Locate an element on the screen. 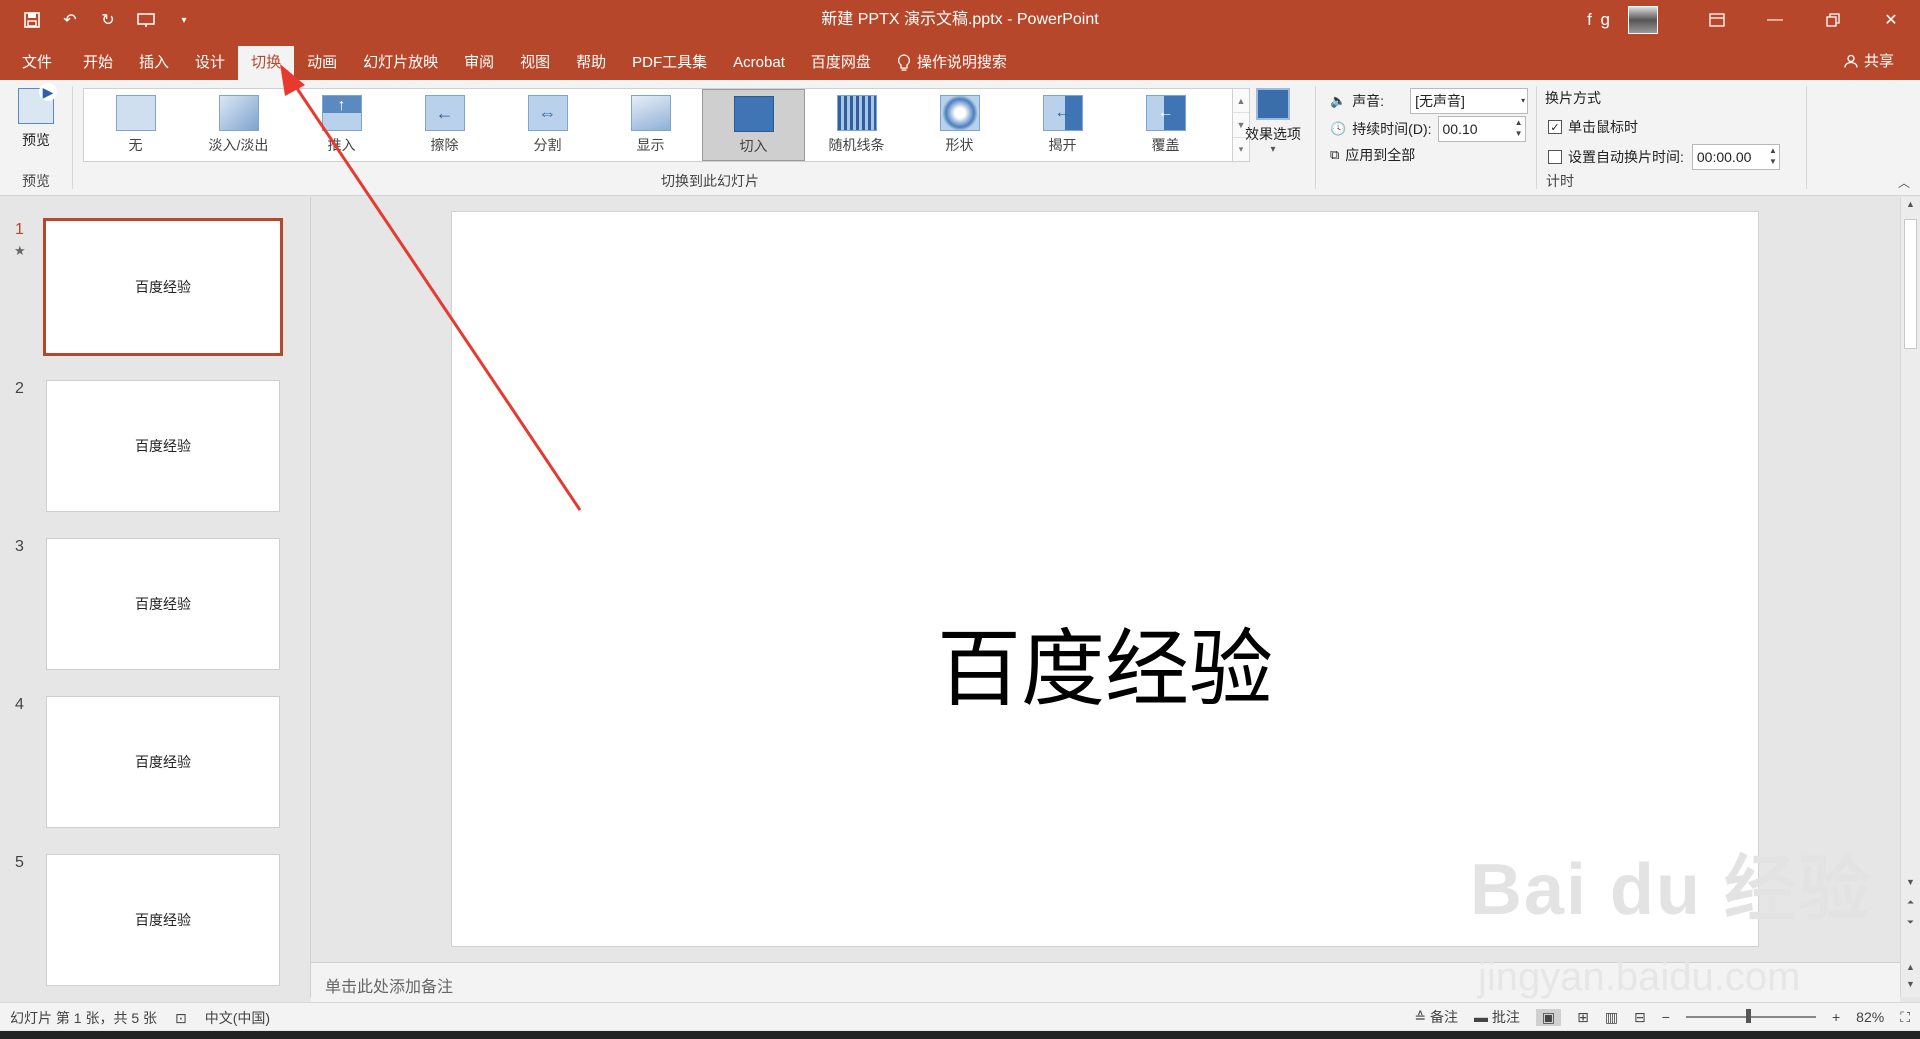 The width and height of the screenshot is (1920, 1039). scroll-thumb is located at coordinates (1910, 284).